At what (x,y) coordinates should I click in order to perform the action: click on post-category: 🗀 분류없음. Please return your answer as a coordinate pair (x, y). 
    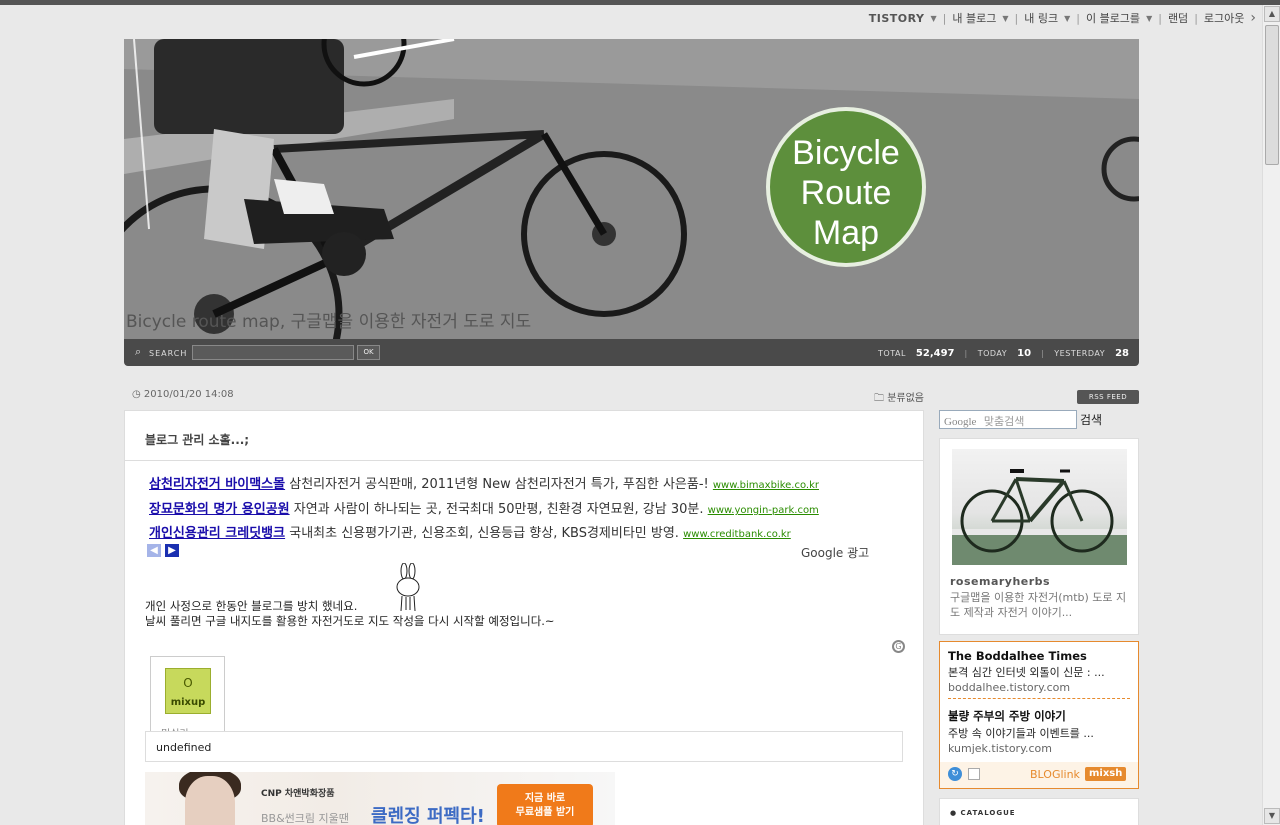
    Looking at the image, I should click on (899, 398).